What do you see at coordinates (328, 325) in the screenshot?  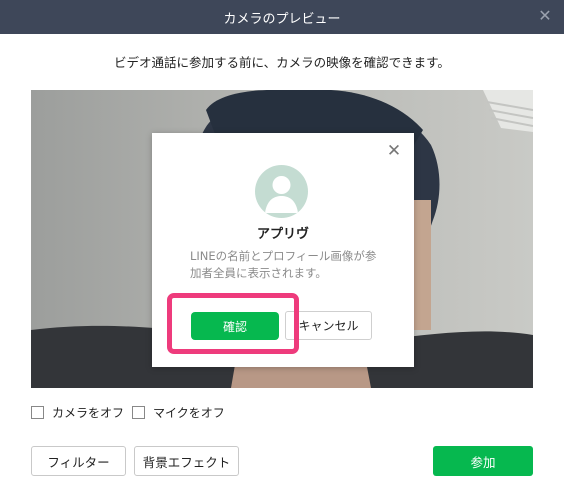 I see `cancel-button: キャンセル` at bounding box center [328, 325].